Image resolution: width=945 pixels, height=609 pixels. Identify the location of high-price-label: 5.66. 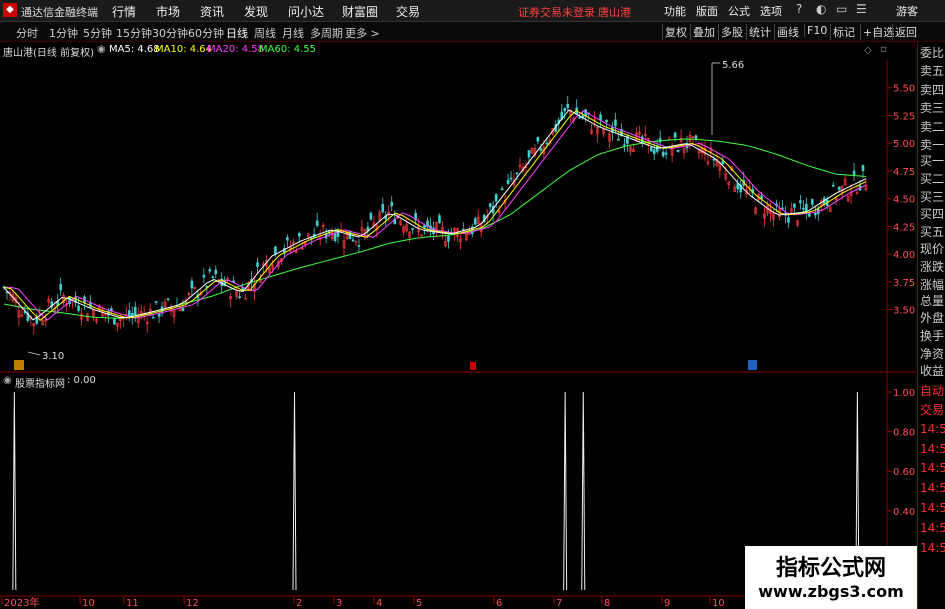
(733, 65).